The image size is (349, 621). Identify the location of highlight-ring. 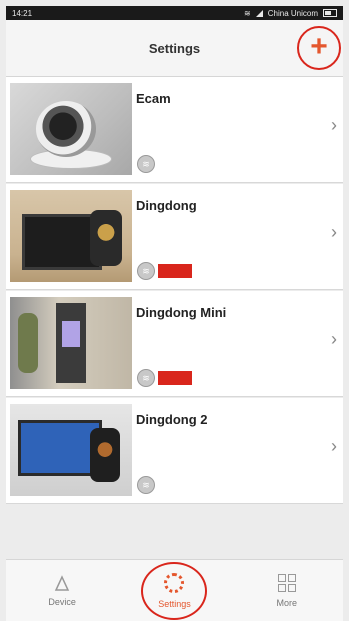
(174, 591).